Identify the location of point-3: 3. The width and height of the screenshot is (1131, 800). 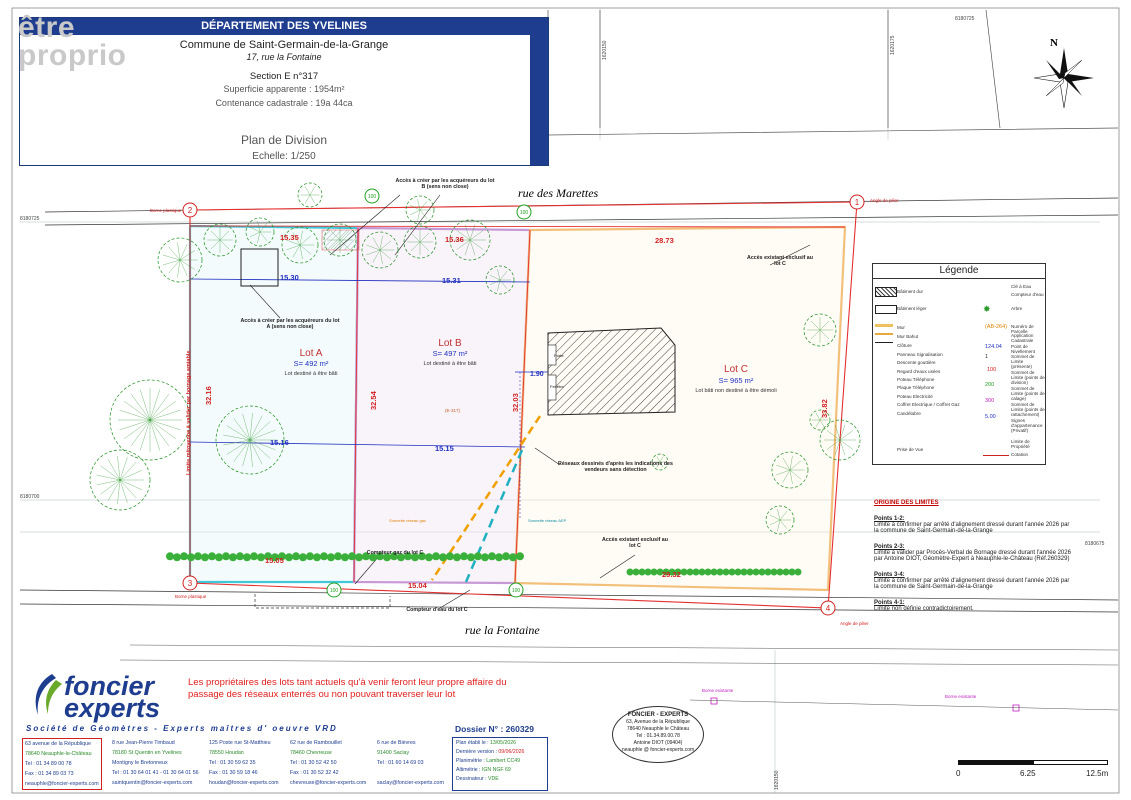
(190, 583).